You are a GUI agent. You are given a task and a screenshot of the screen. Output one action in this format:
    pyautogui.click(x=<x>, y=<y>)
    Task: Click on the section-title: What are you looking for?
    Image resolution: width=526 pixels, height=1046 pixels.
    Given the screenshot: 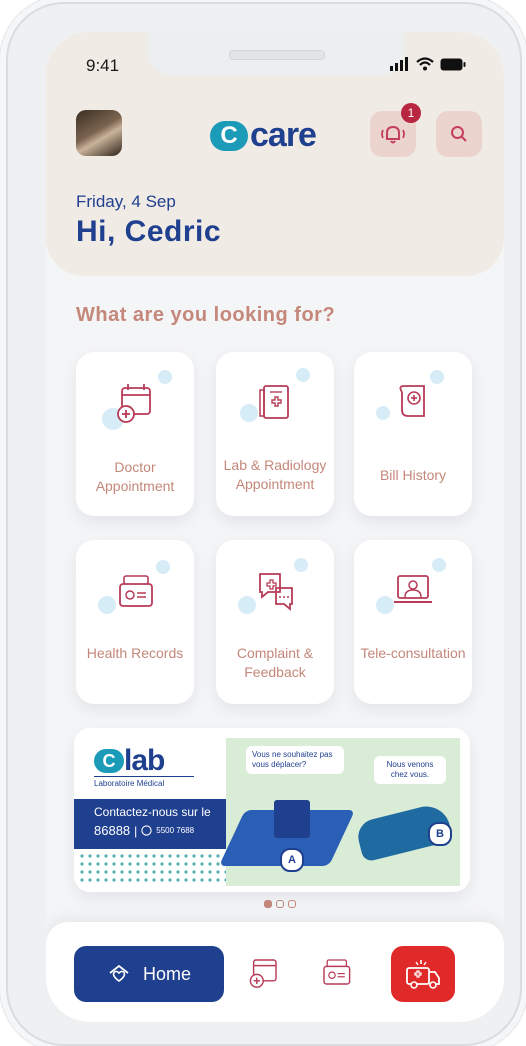 What is the action you would take?
    pyautogui.click(x=206, y=315)
    